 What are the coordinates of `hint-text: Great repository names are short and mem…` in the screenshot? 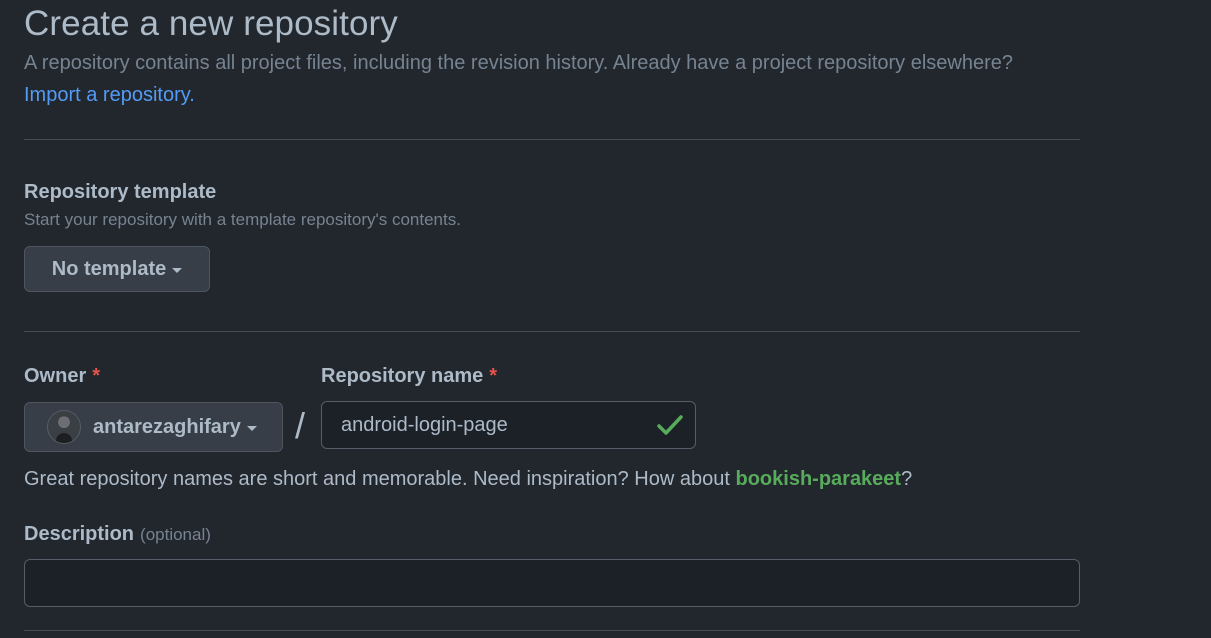 It's located at (380, 479).